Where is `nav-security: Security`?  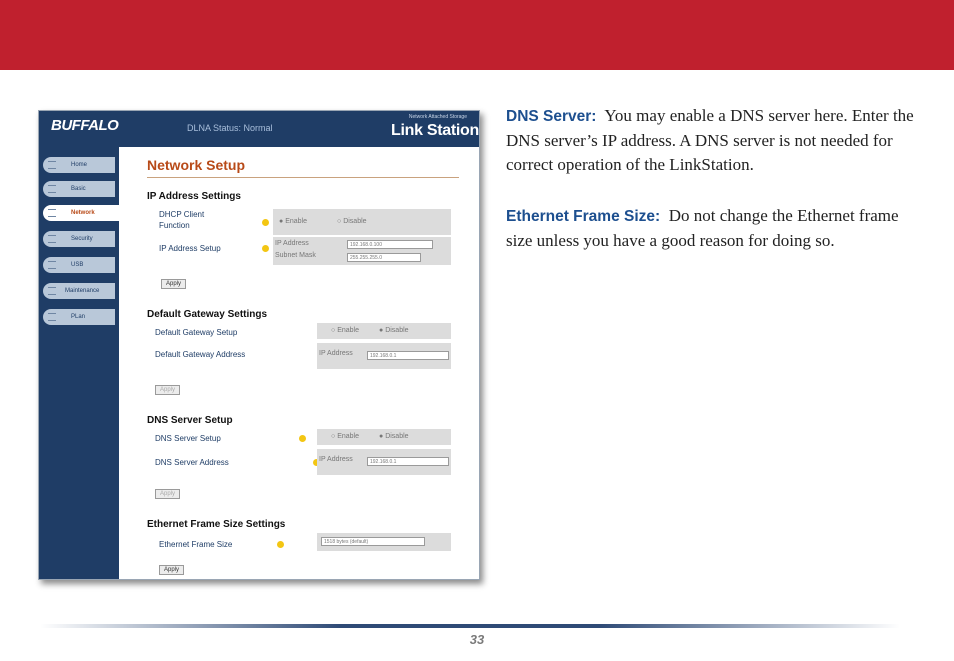
nav-security: Security is located at coordinates (79, 239).